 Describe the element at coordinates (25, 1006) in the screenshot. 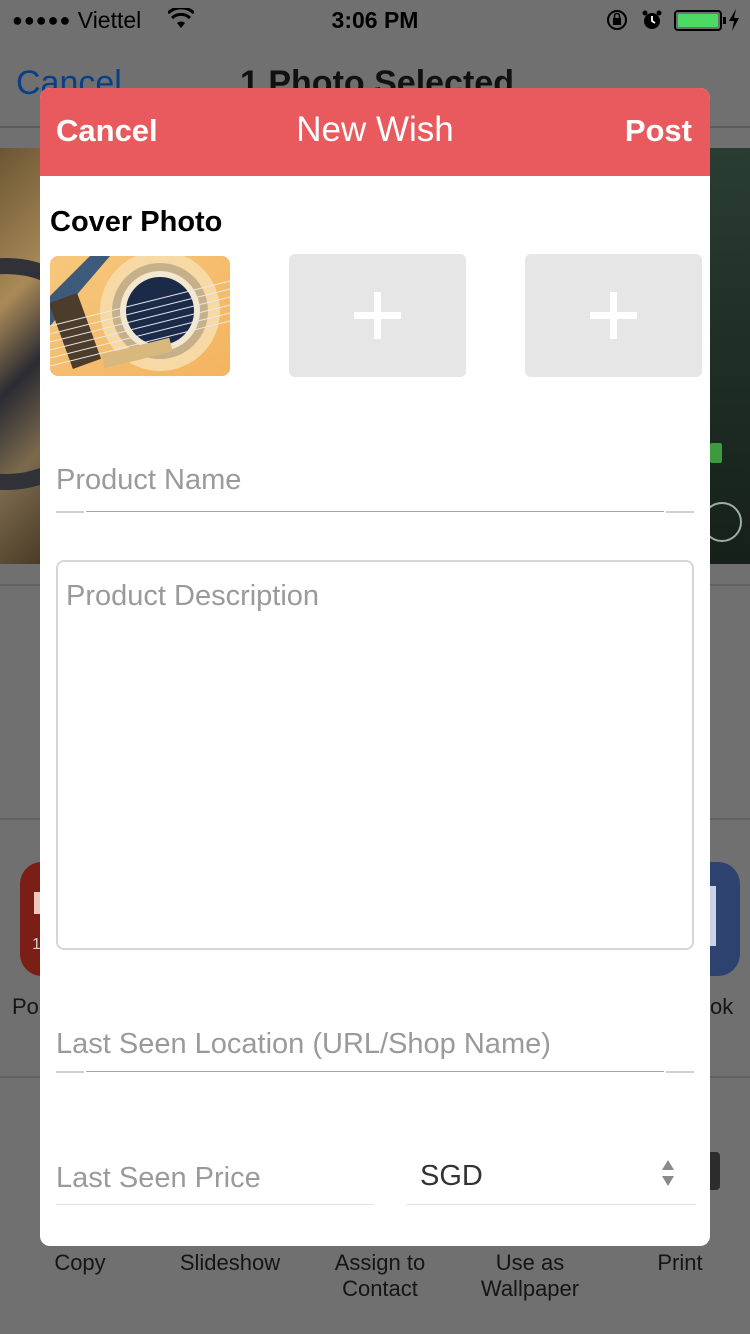

I see `share-app-label-left: Po` at that location.